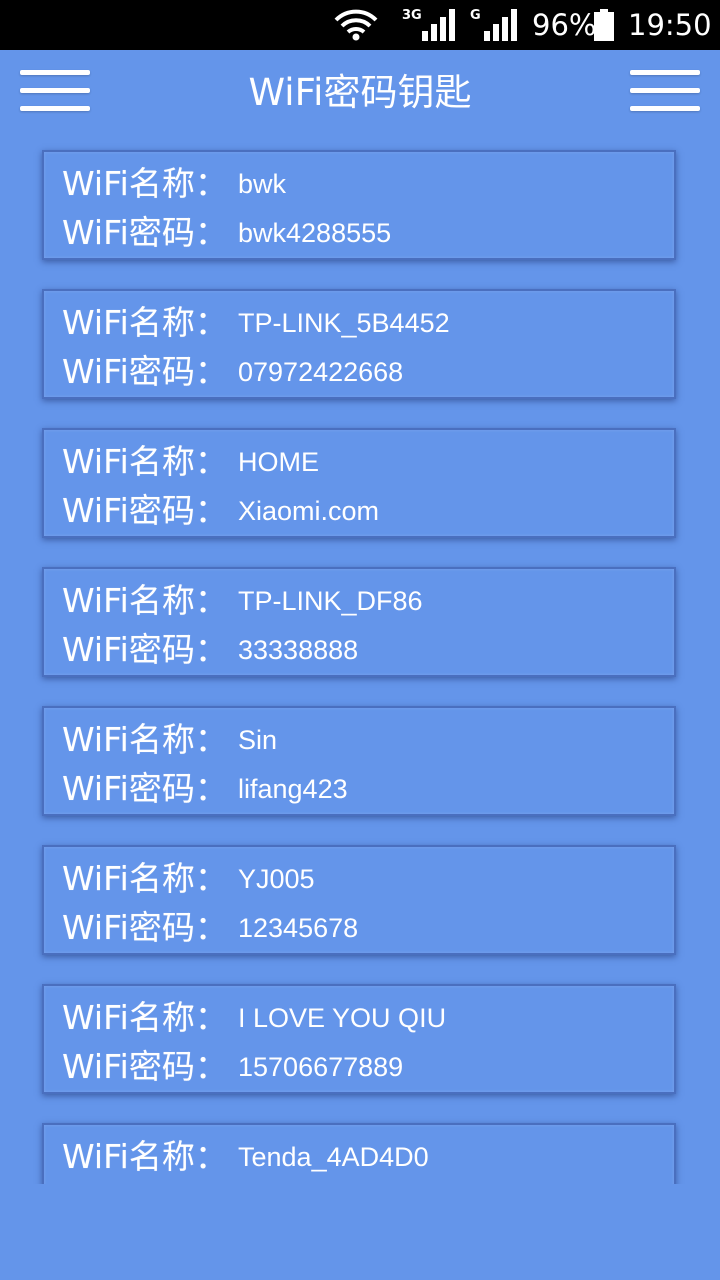  Describe the element at coordinates (330, 601) in the screenshot. I see `wifi-name-value: TP-LINK_DF86` at that location.